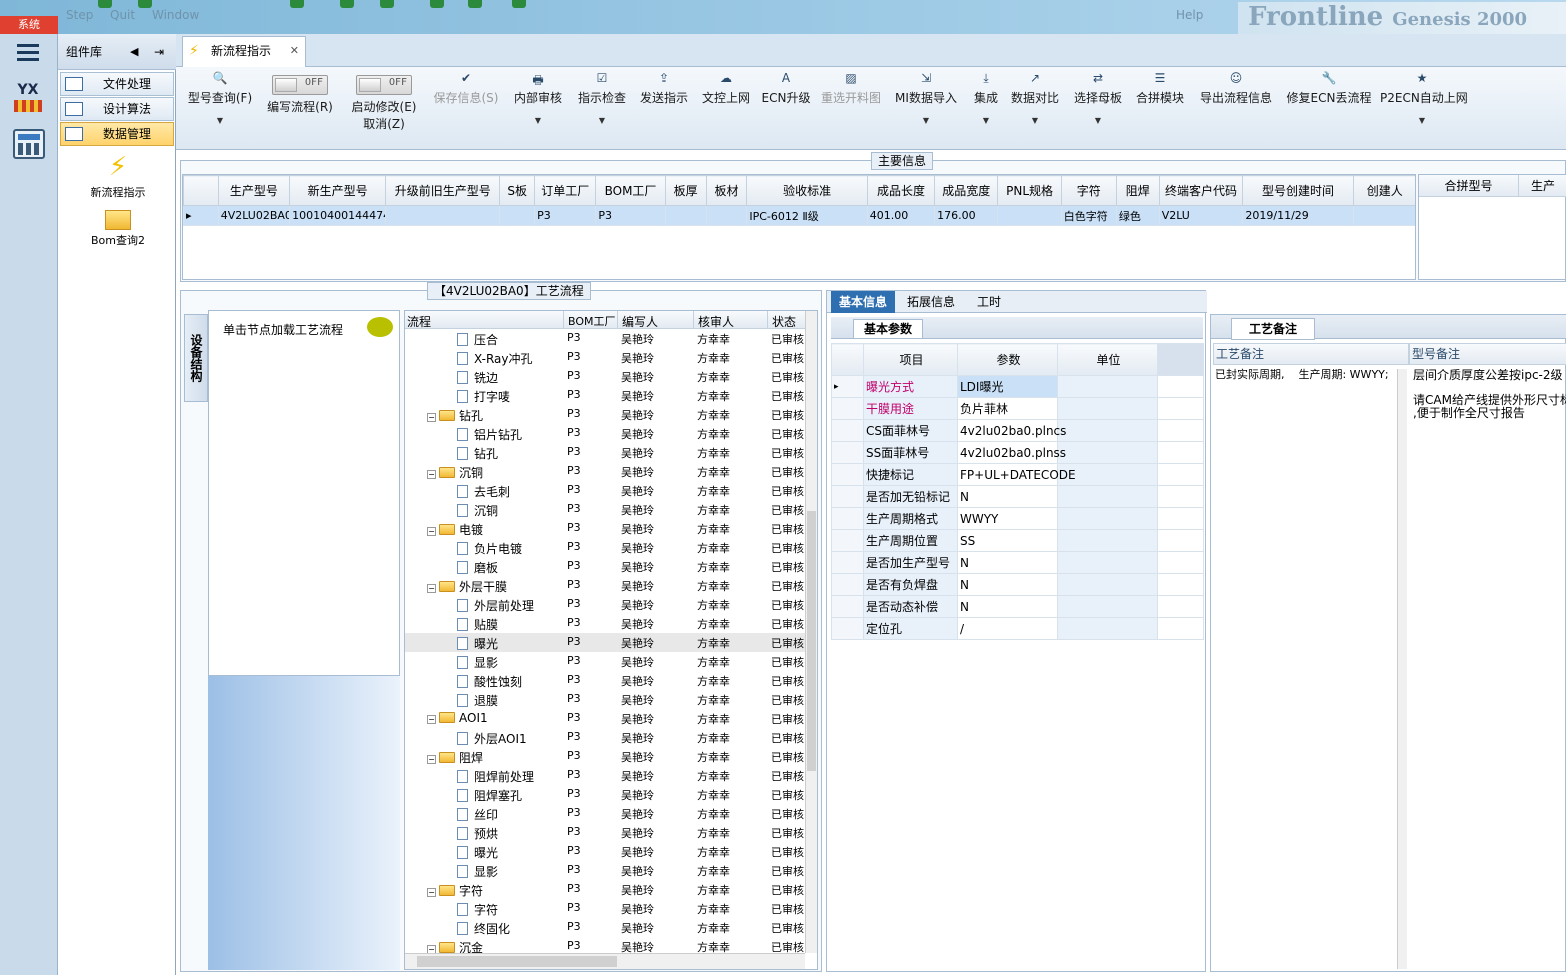 This screenshot has width=1566, height=975. I want to click on param-row: 快捷标记 FP+UL+DATECODE, so click(1017, 474).